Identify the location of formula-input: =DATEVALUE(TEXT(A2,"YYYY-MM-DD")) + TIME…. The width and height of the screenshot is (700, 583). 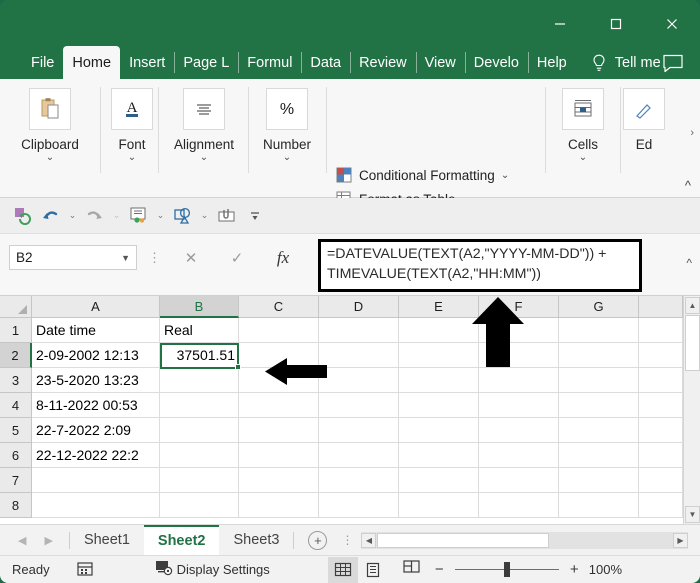
(480, 265).